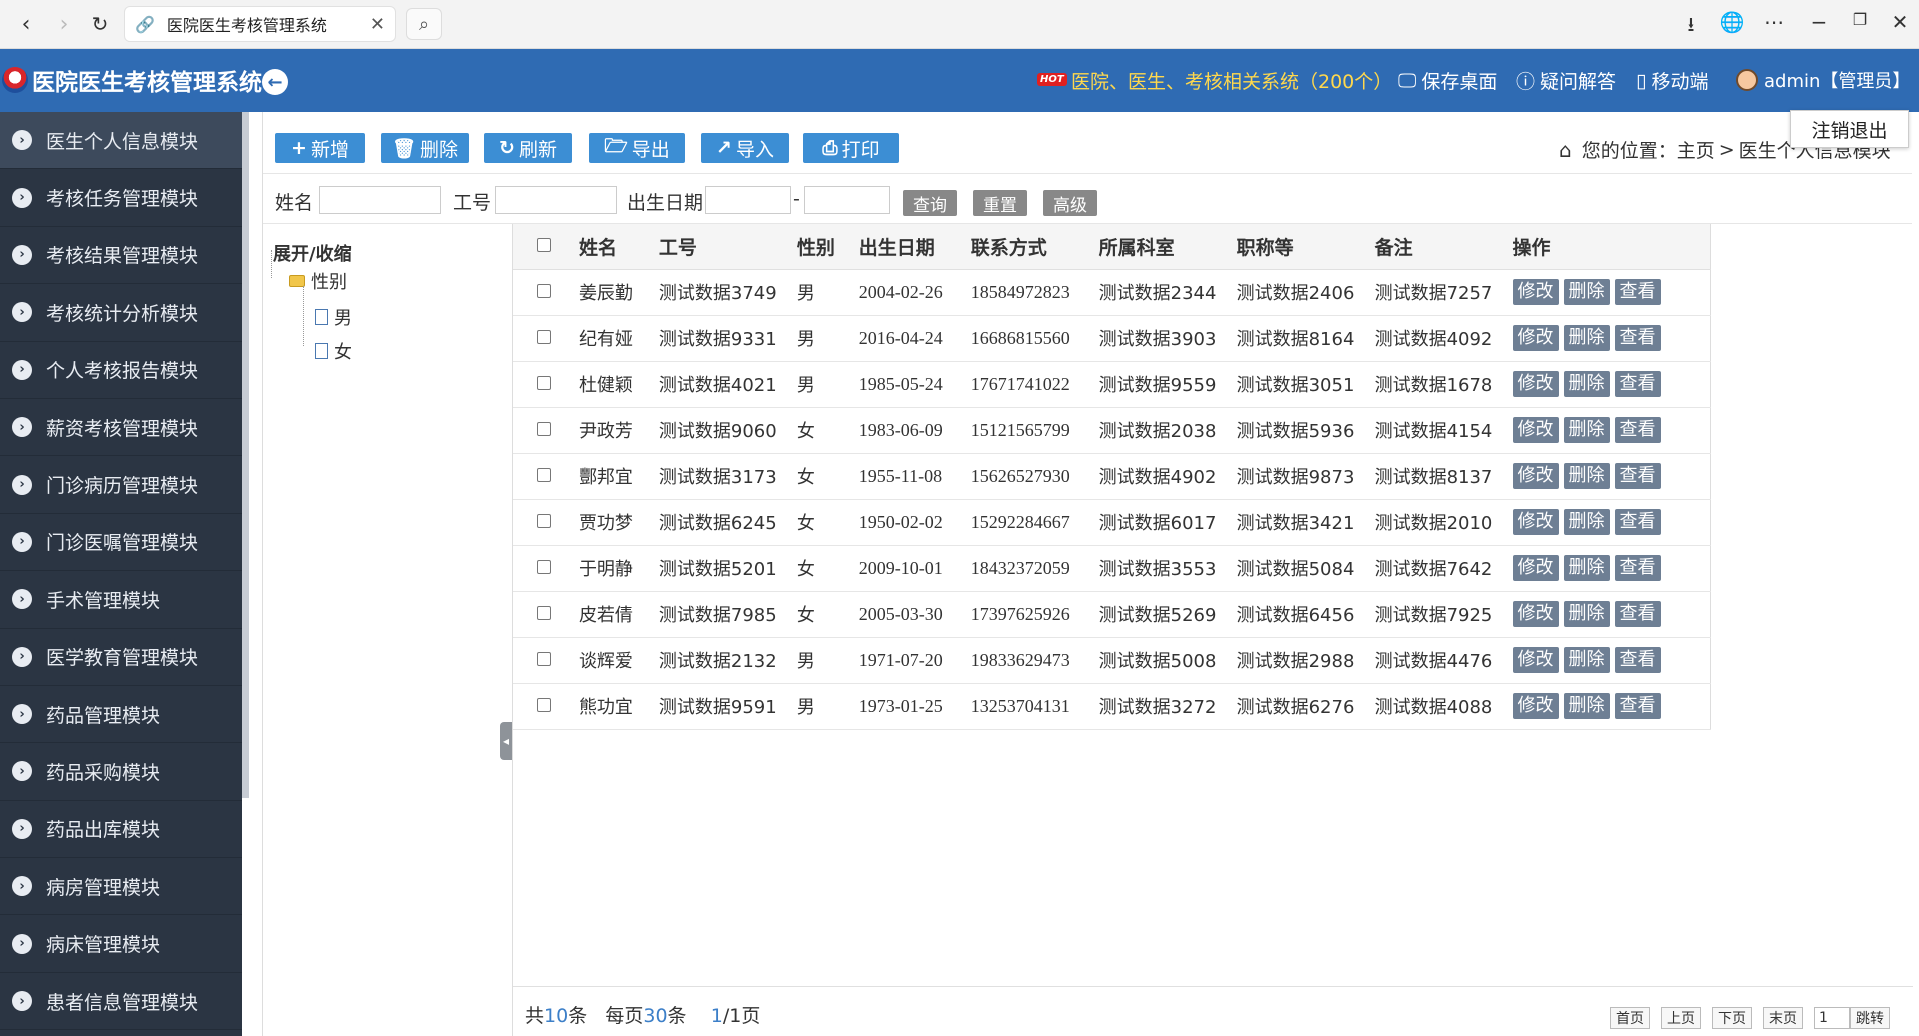 Image resolution: width=1919 pixels, height=1036 pixels. Describe the element at coordinates (121, 428) in the screenshot. I see `sidebar-item: › 薪资考核管理模块` at that location.